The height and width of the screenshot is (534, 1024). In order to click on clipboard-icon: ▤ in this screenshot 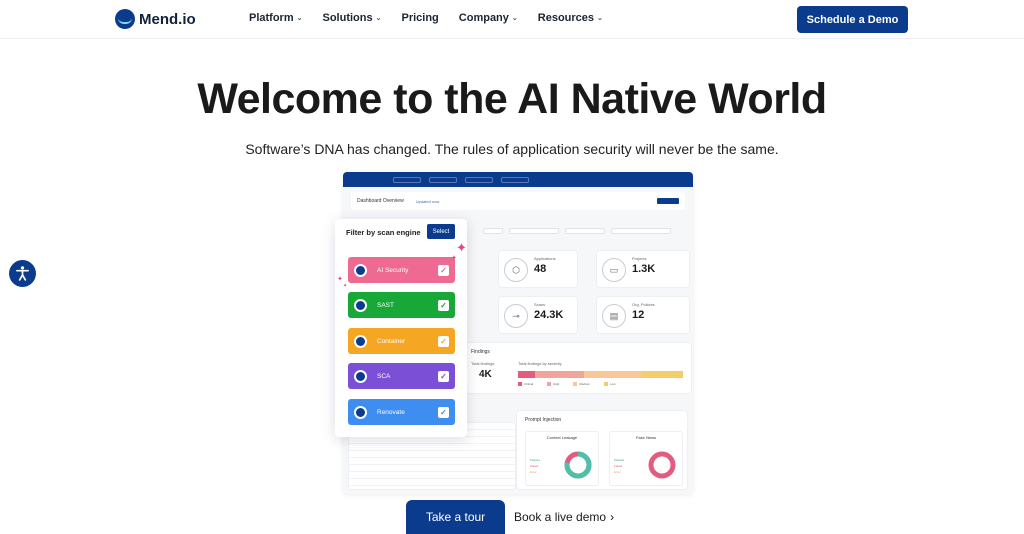, I will do `click(614, 316)`.